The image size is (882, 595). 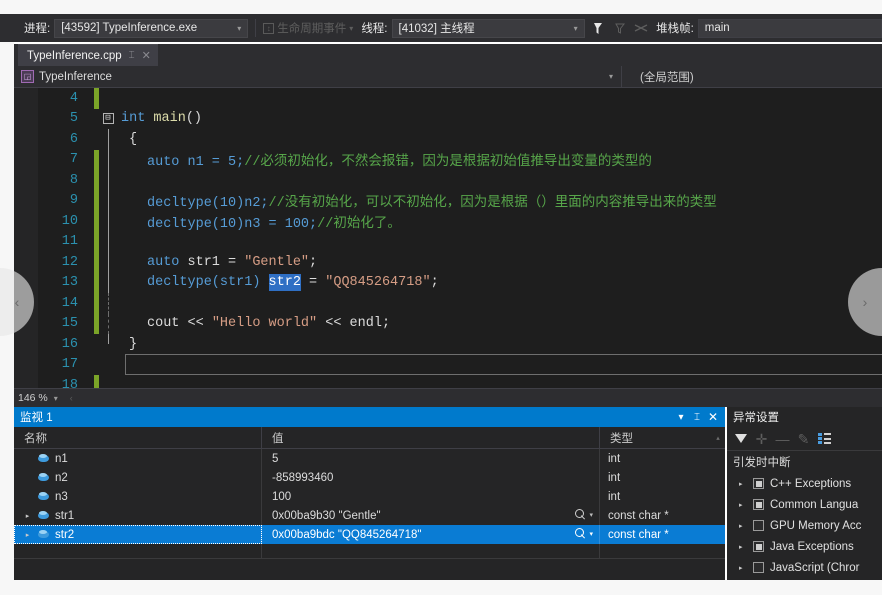 What do you see at coordinates (195, 324) in the screenshot?
I see `operator-token: <<` at bounding box center [195, 324].